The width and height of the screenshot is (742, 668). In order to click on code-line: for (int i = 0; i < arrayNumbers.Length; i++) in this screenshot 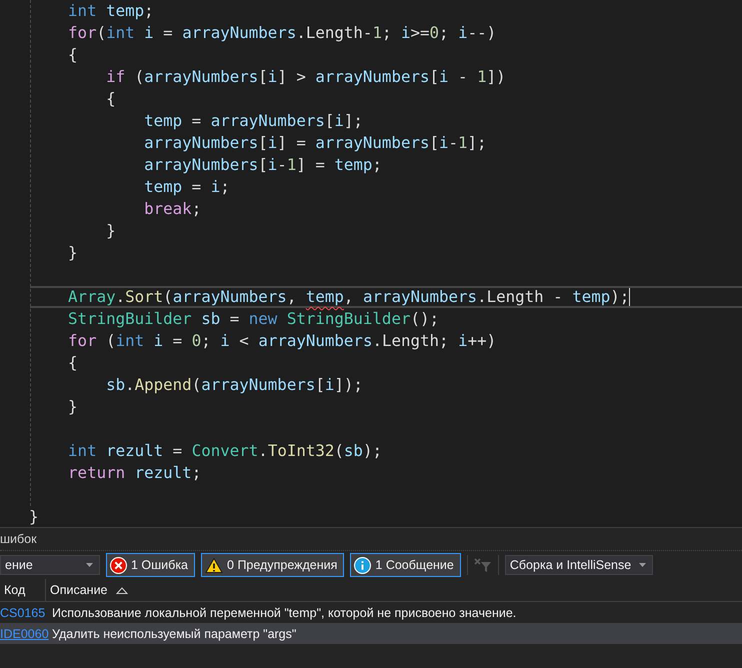, I will do `click(281, 341)`.